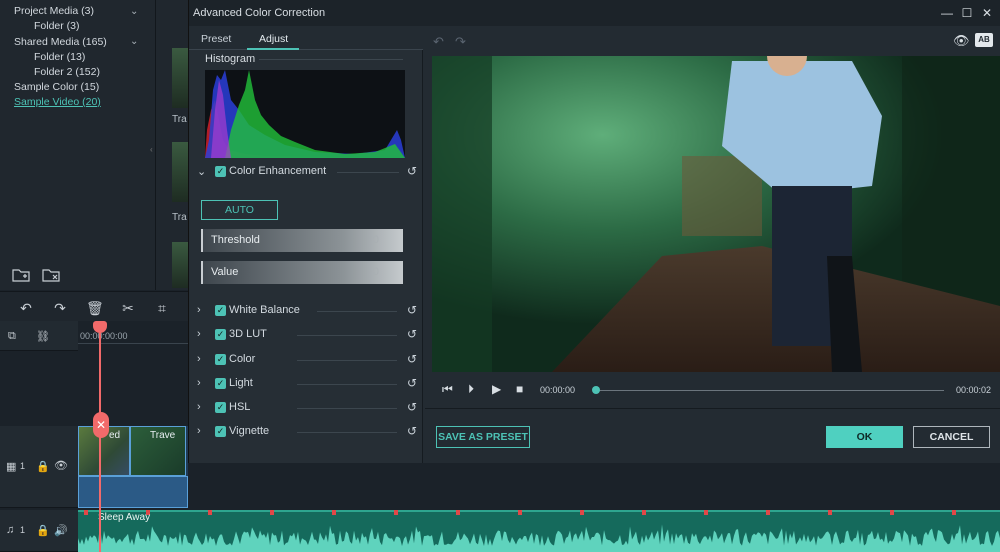 The height and width of the screenshot is (552, 1000). Describe the element at coordinates (539, 538) in the screenshot. I see `audio-waveform` at that location.